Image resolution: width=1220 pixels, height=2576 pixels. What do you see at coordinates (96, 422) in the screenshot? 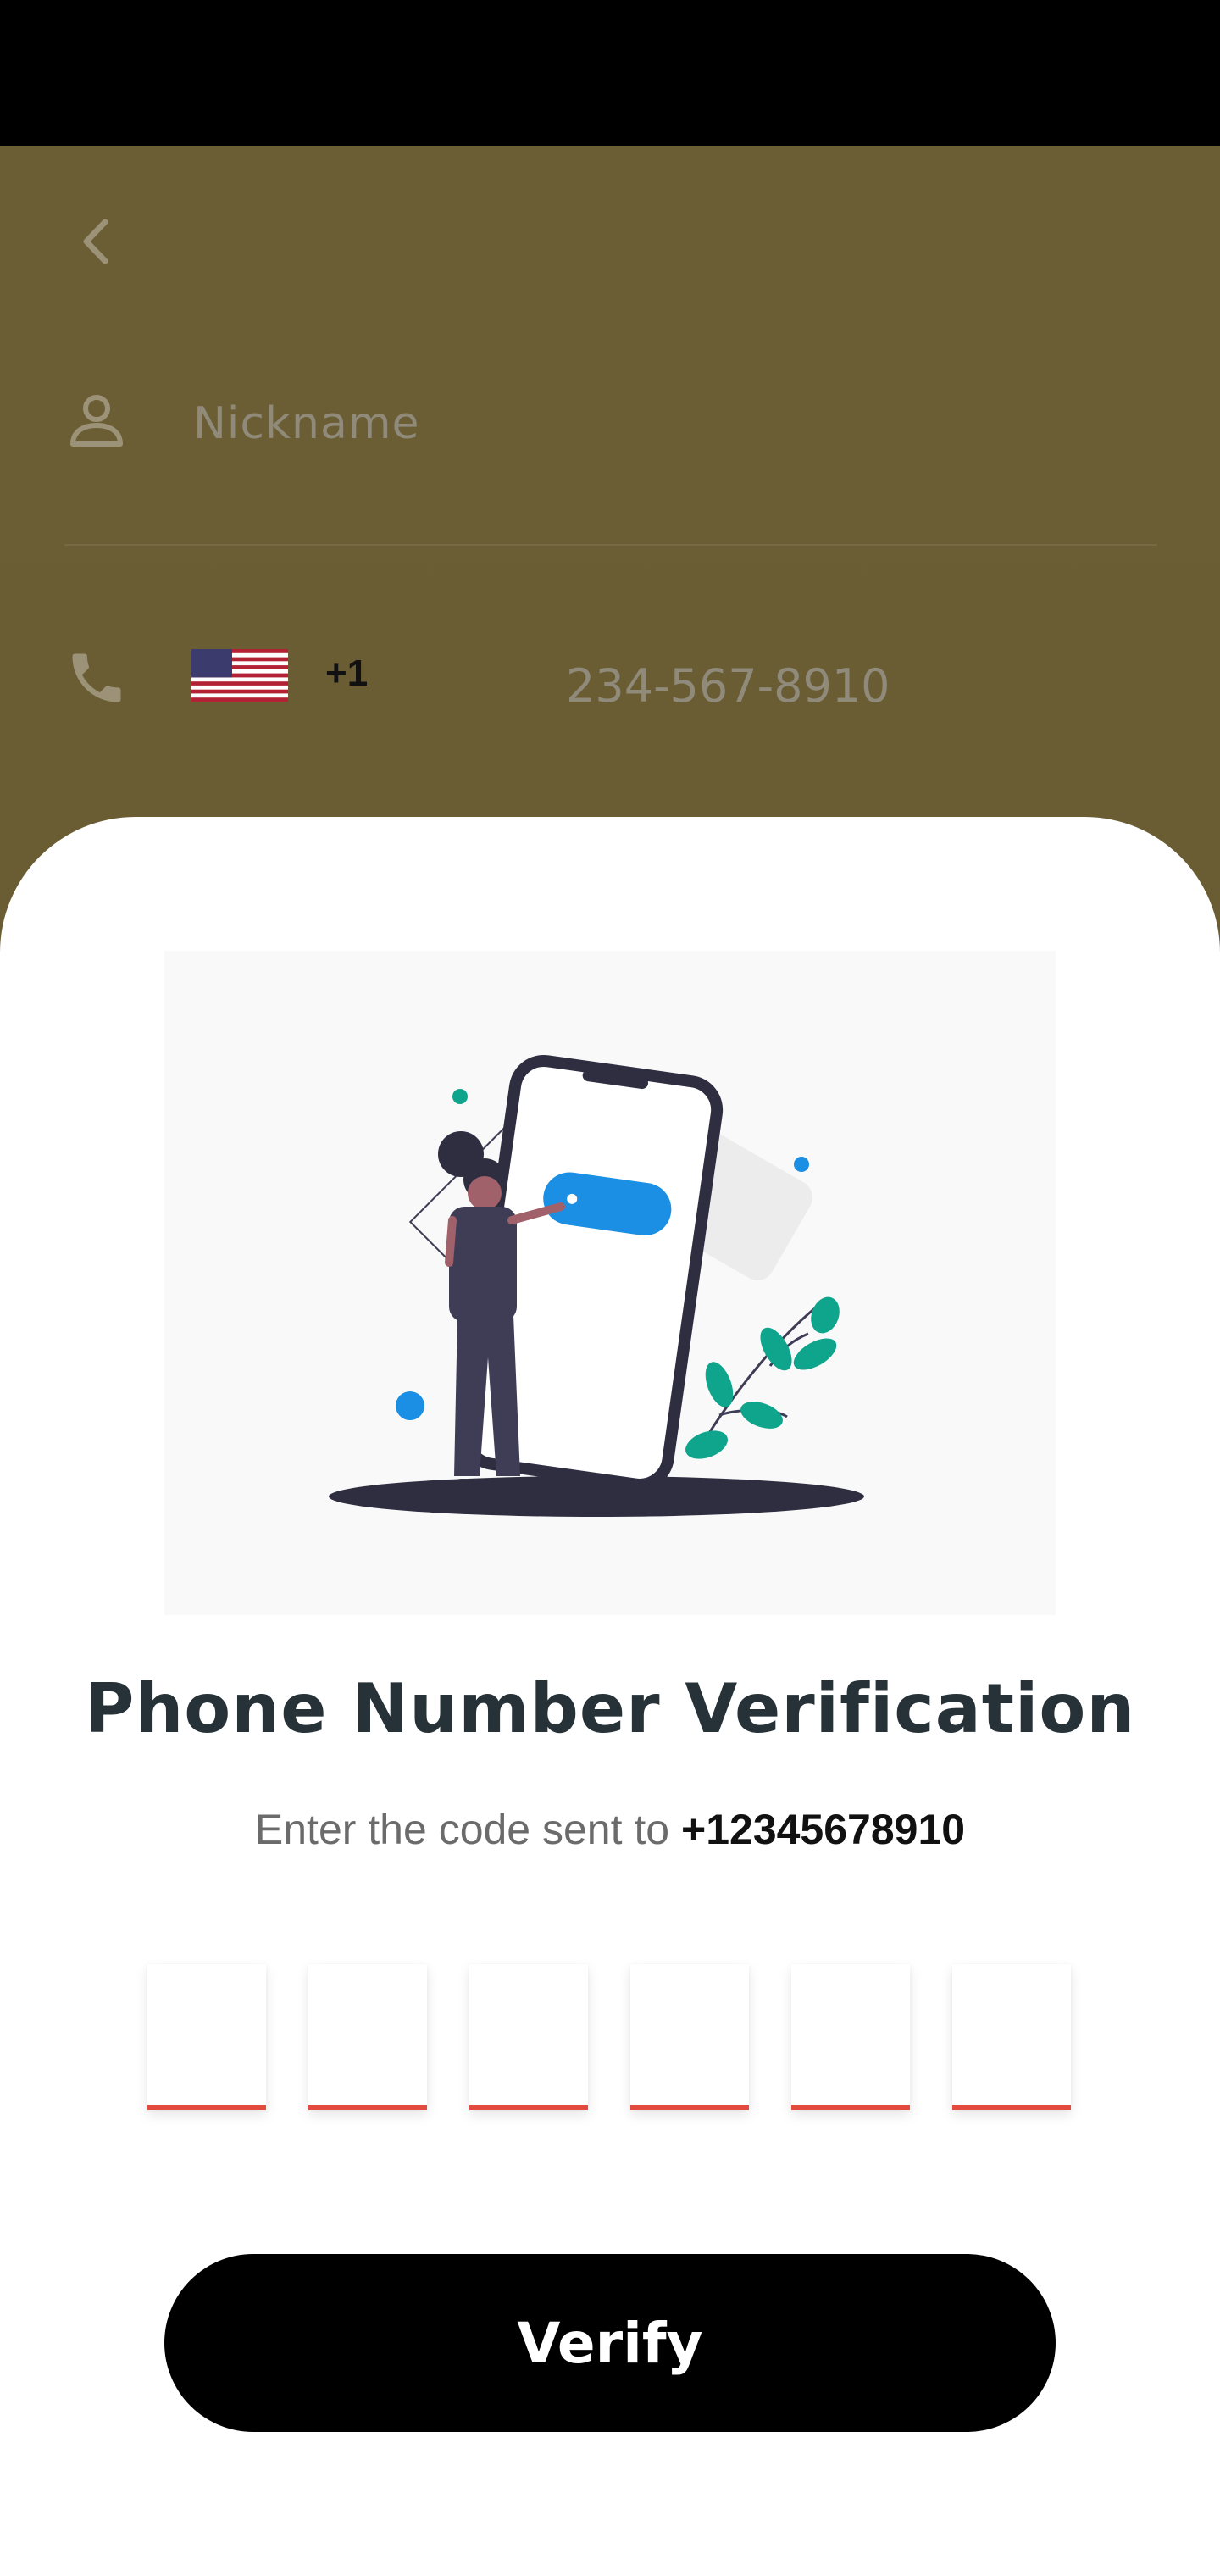
I see `person-icon` at bounding box center [96, 422].